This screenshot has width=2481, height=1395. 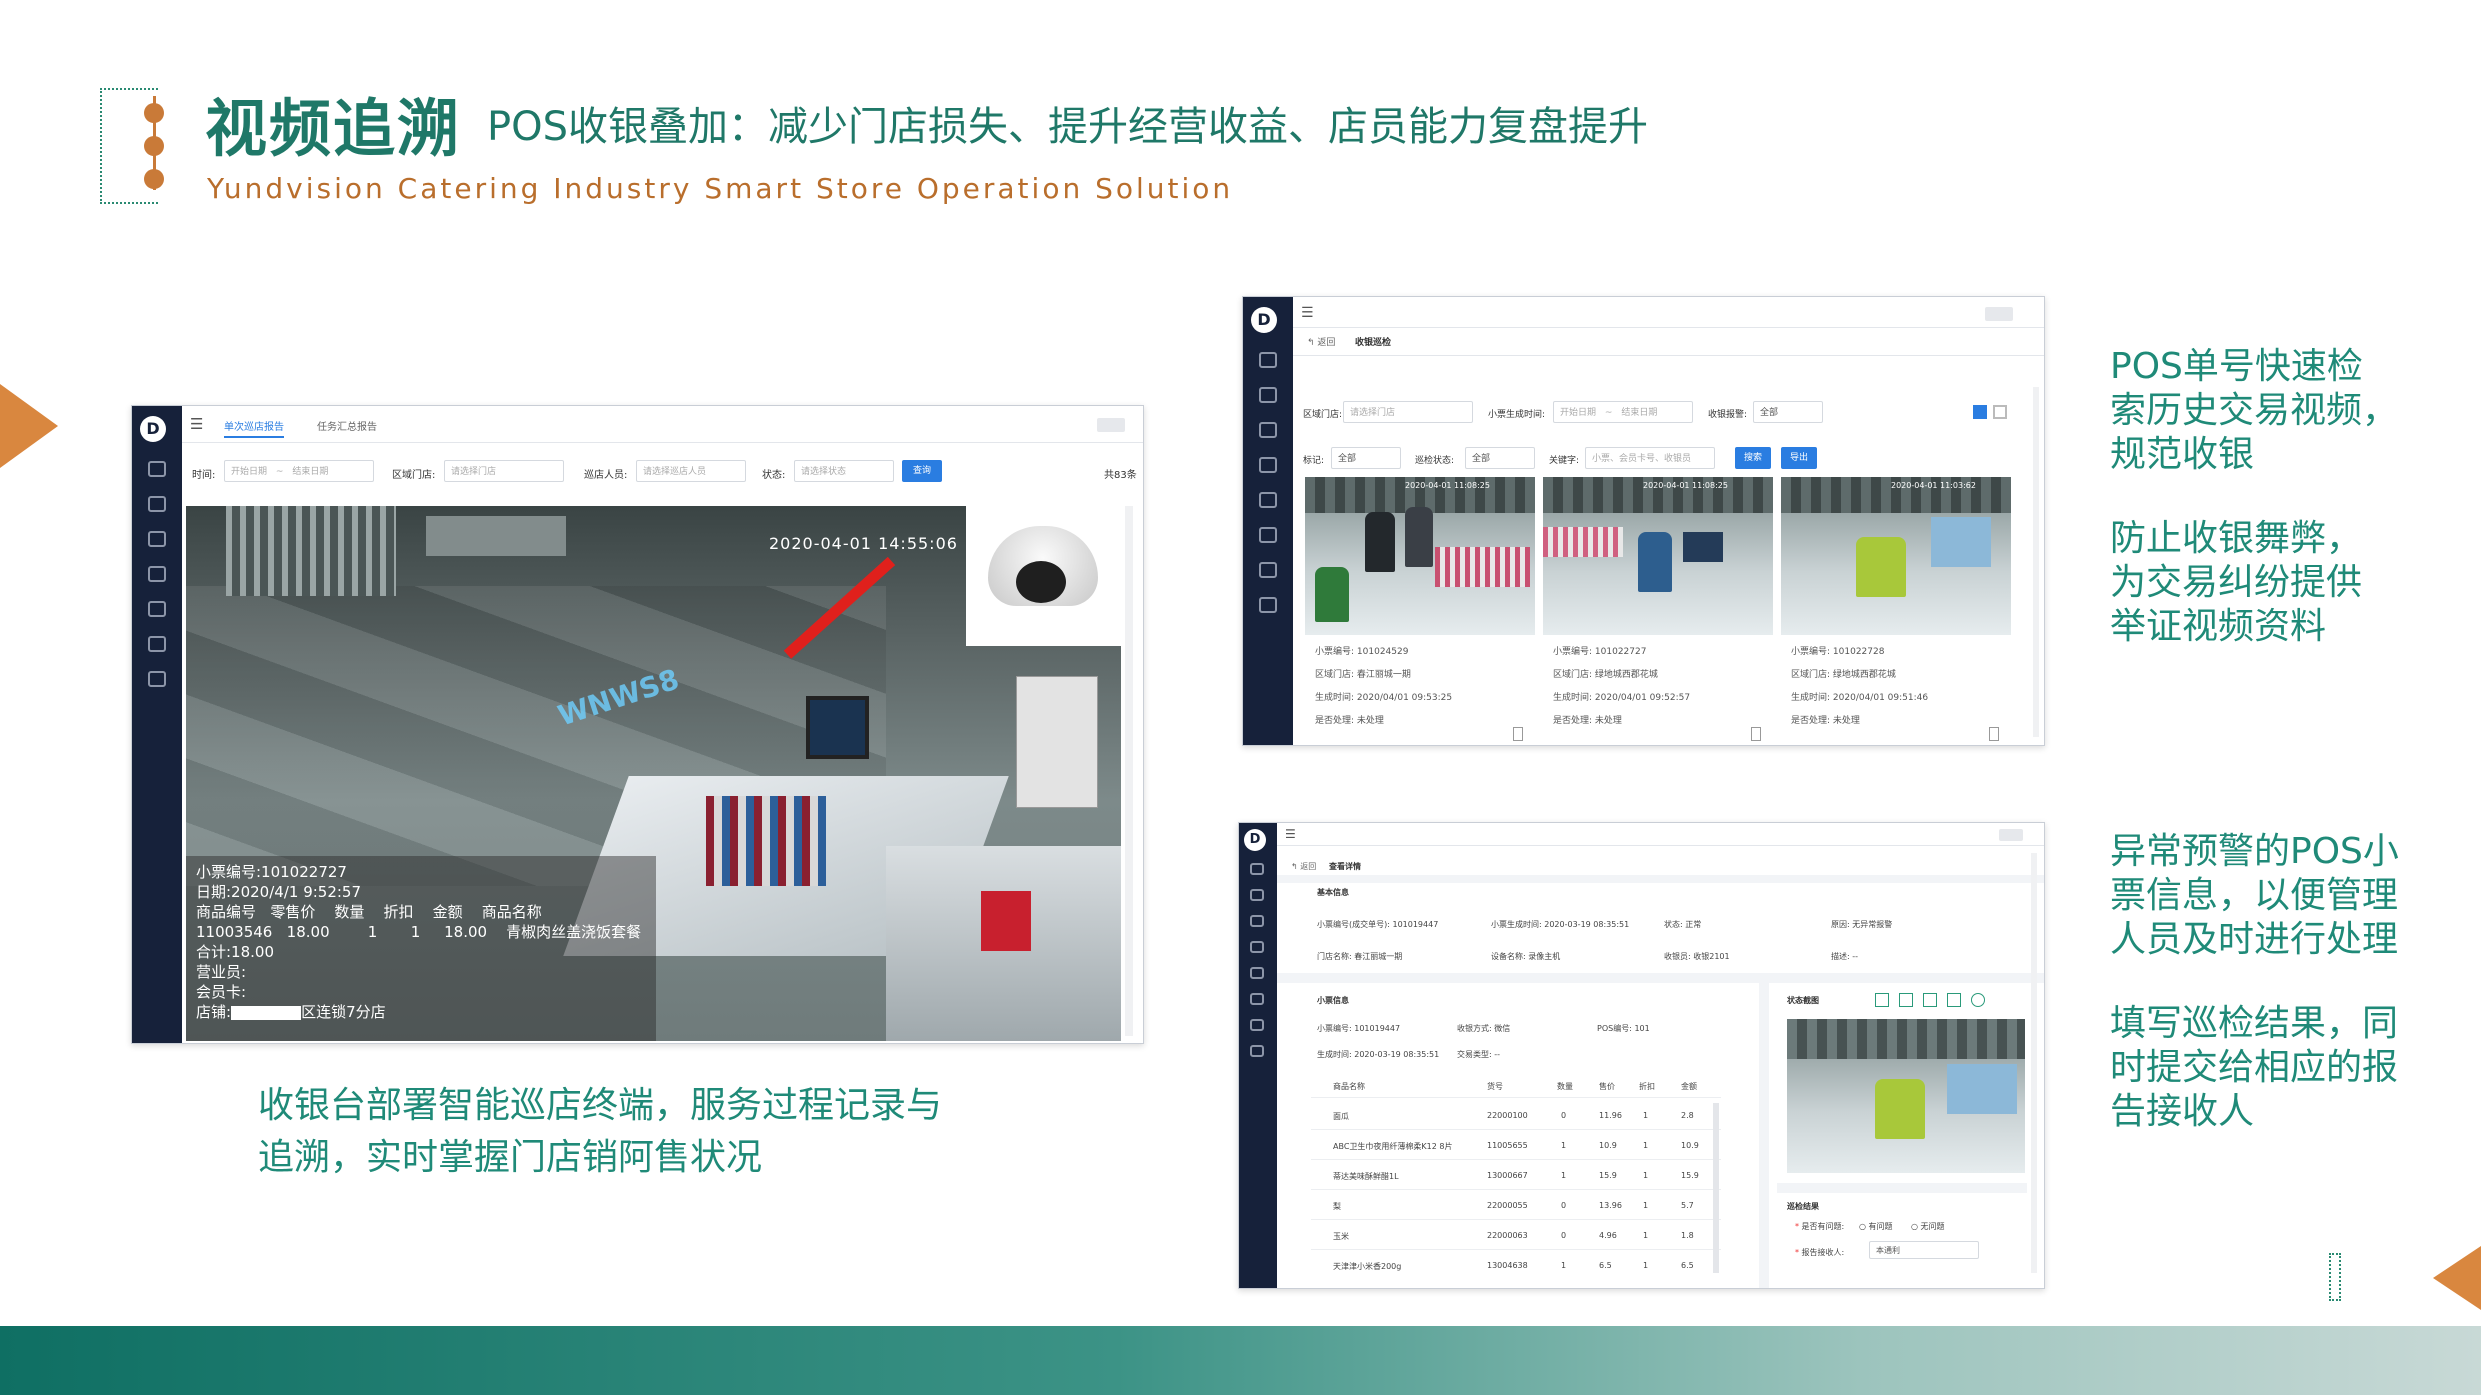 I want to click on video-thumbnail: 2020-04-01 11:03:62, so click(x=1896, y=556).